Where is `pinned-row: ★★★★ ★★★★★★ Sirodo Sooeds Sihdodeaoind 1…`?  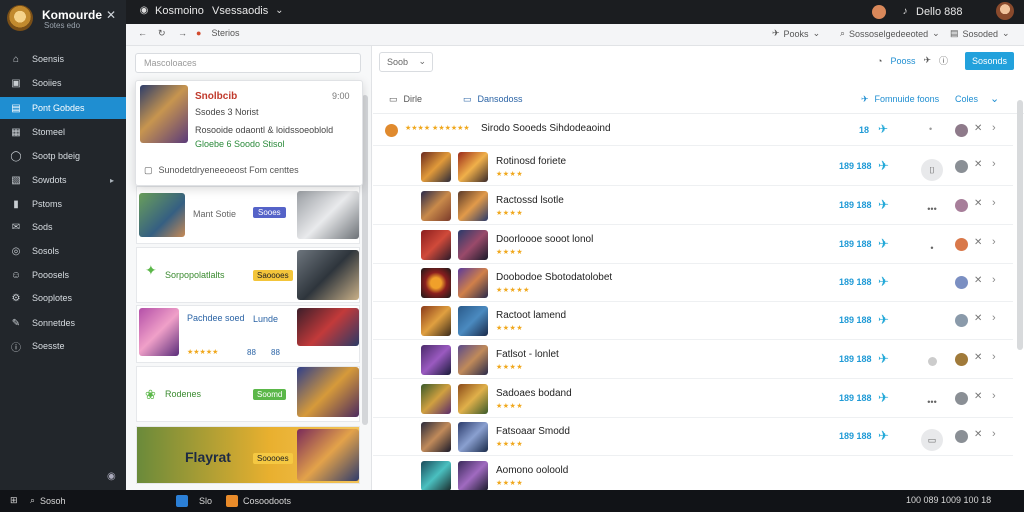
pinned-row: ★★★★ ★★★★★★ Sirodo Sooeds Sihdodeaoind 1… is located at coordinates (693, 131).